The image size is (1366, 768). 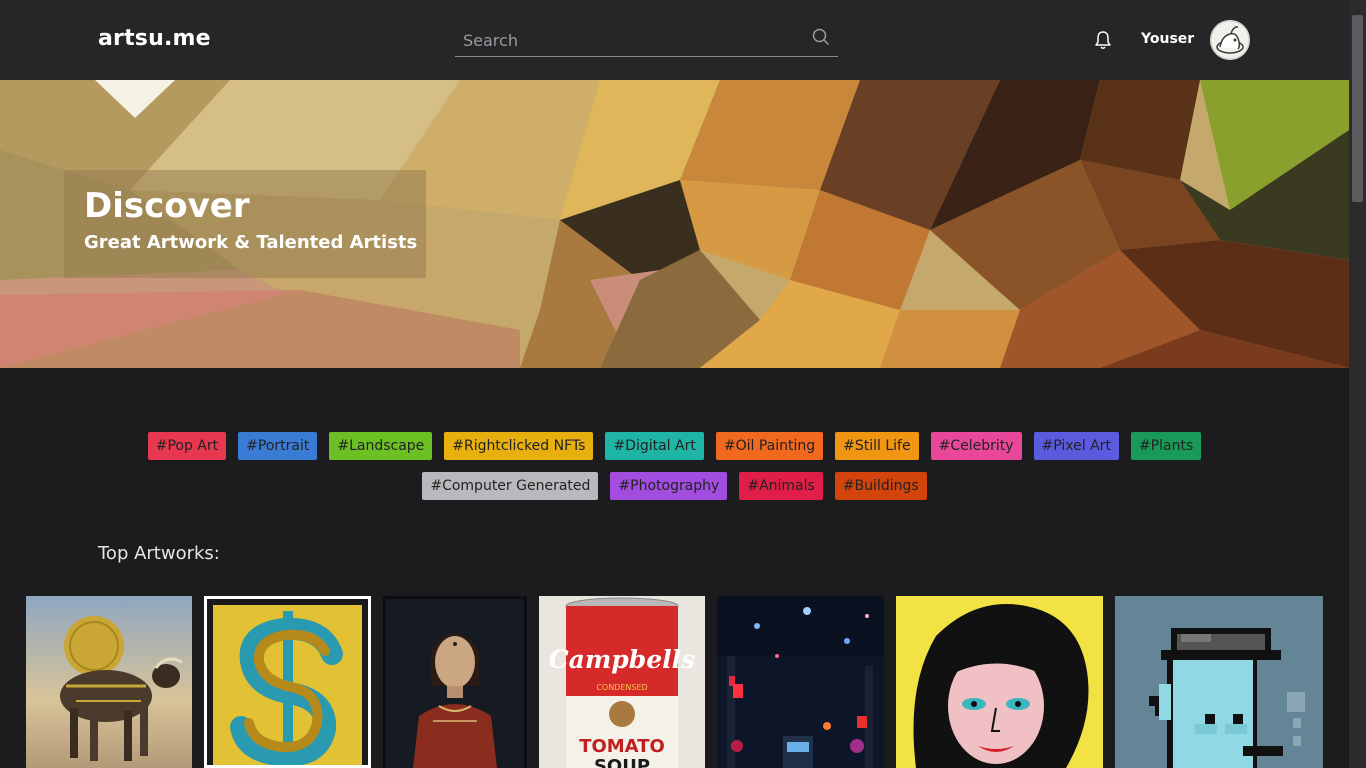 I want to click on portrait-artwork-image, so click(x=455, y=682).